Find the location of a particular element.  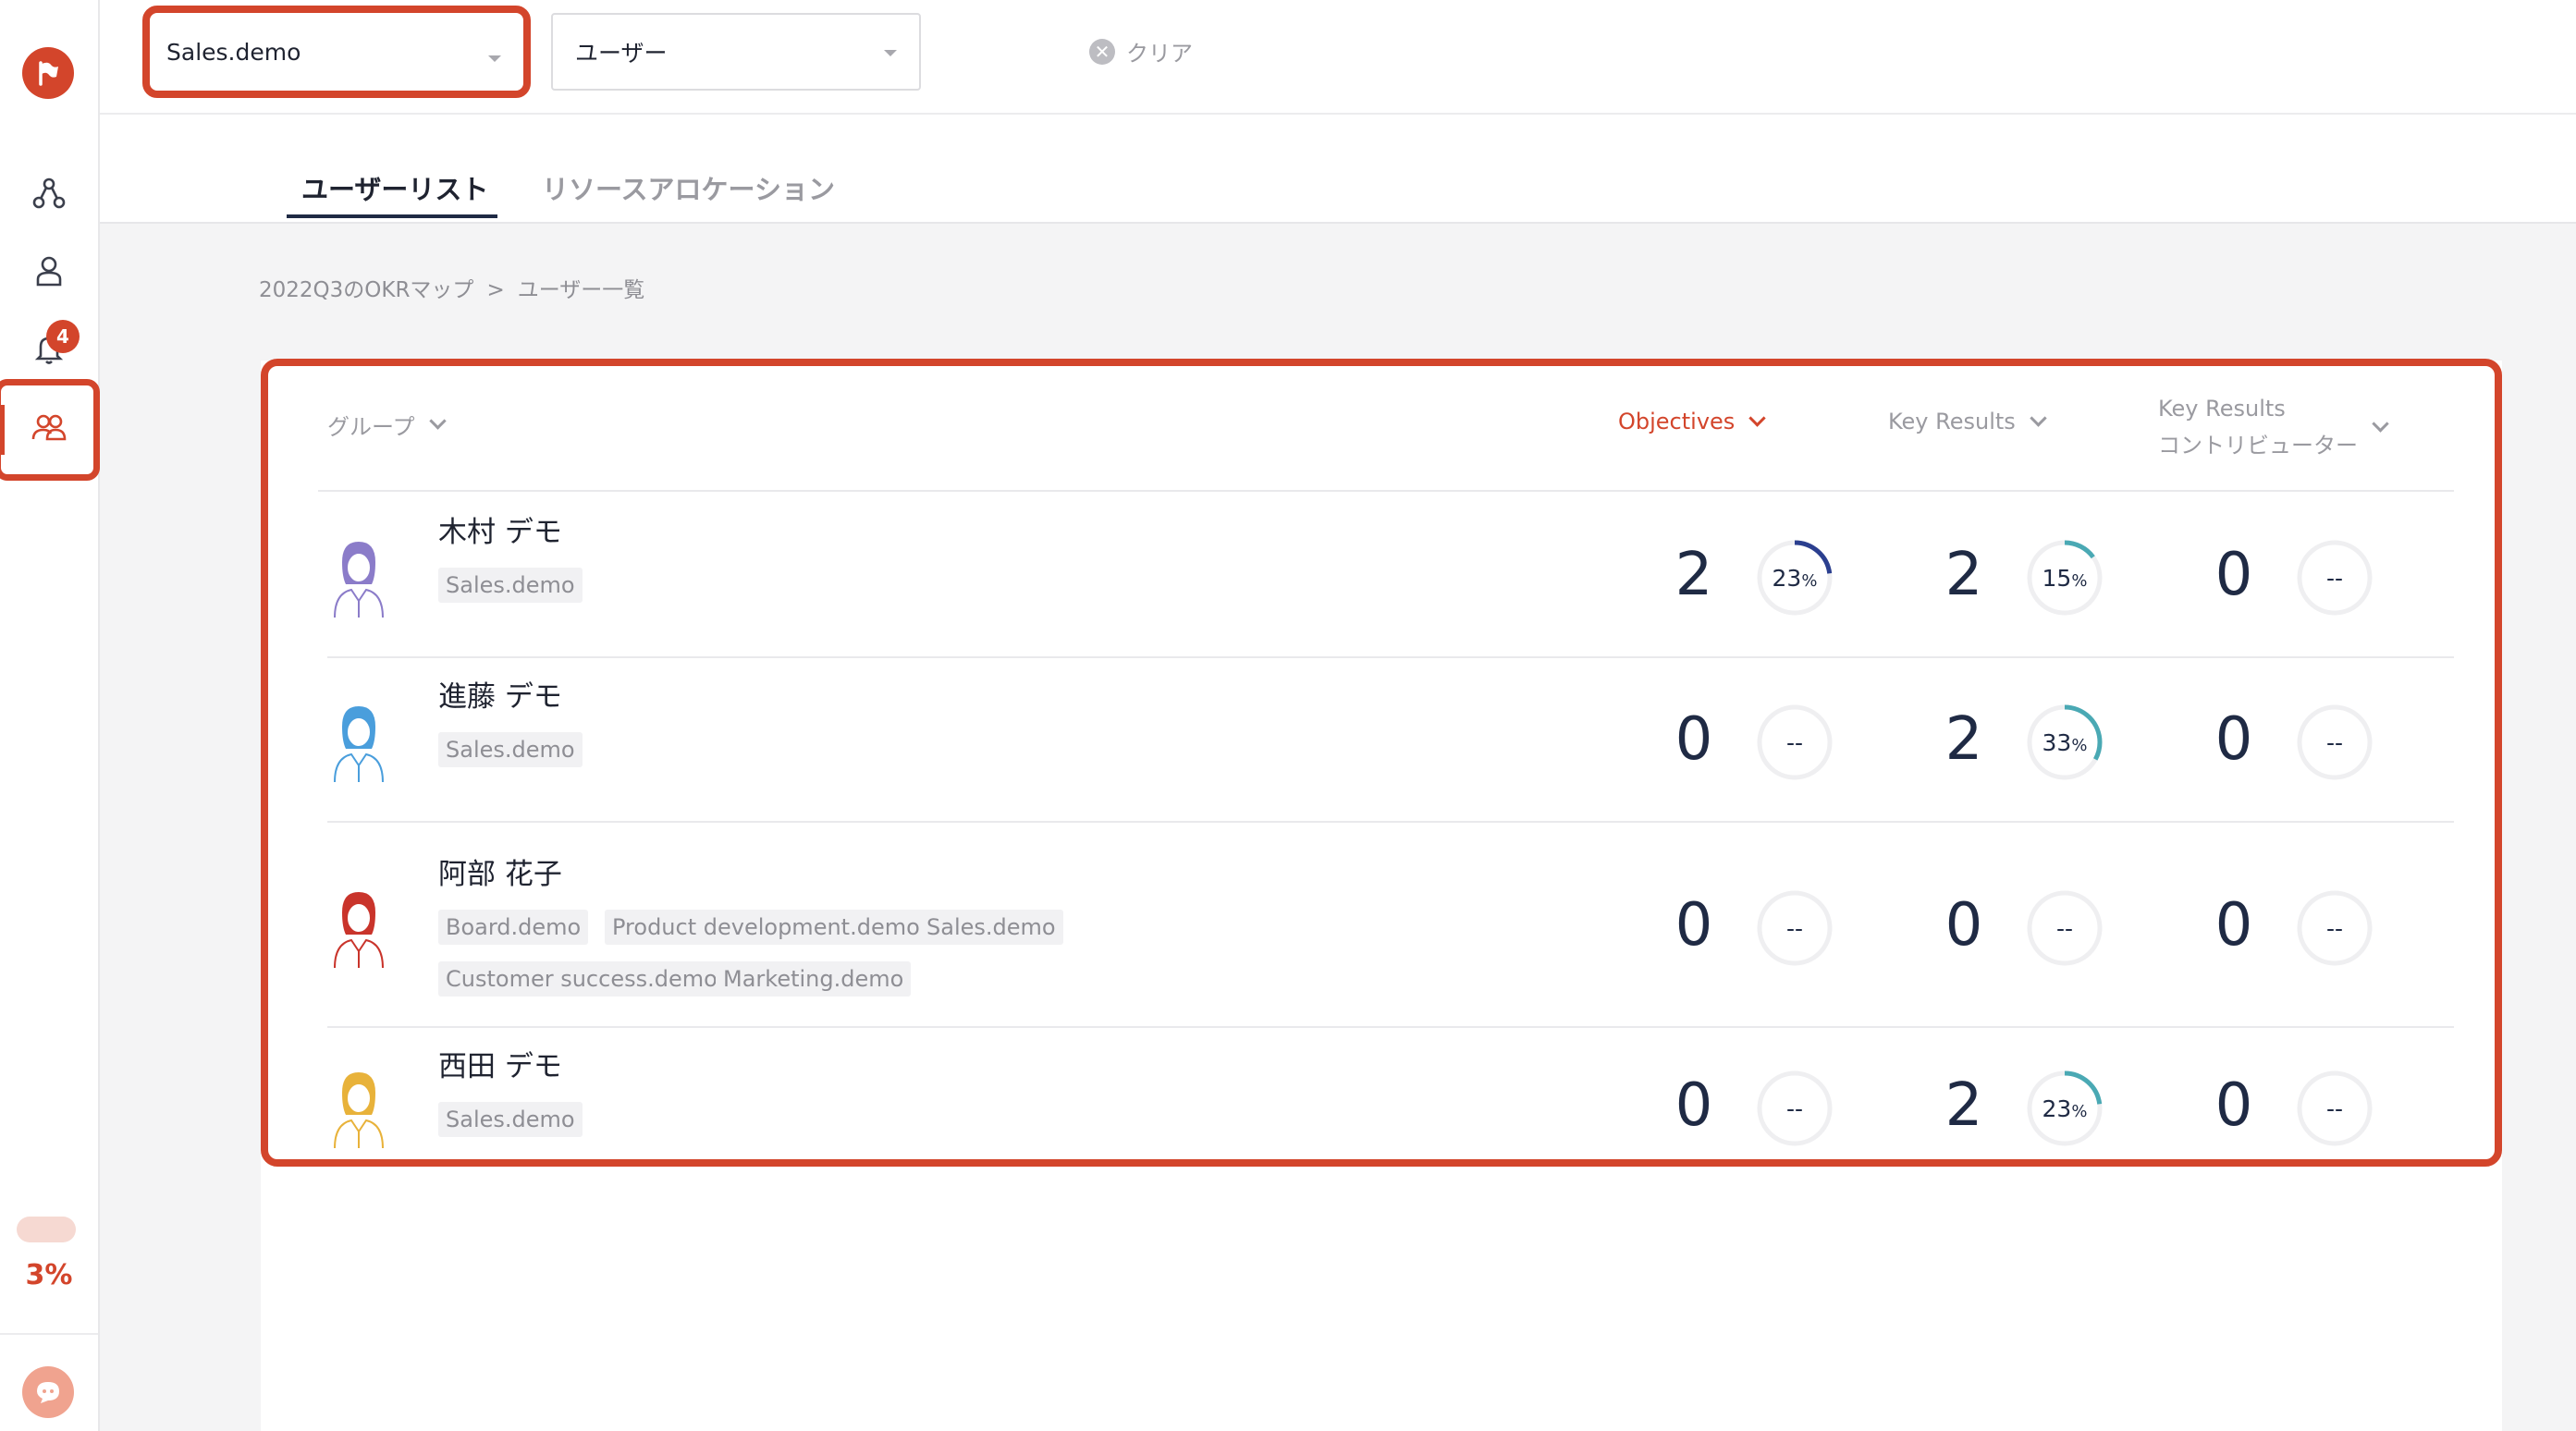

key-results-progress-ring: 15% is located at coordinates (2064, 577).